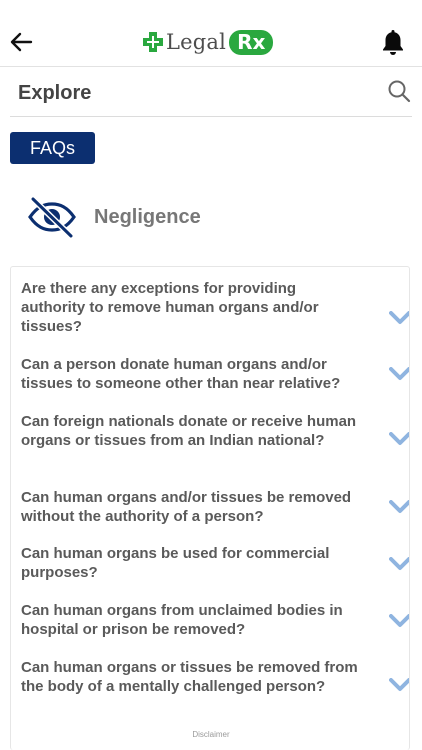  What do you see at coordinates (147, 217) in the screenshot?
I see `category-title: Negligence` at bounding box center [147, 217].